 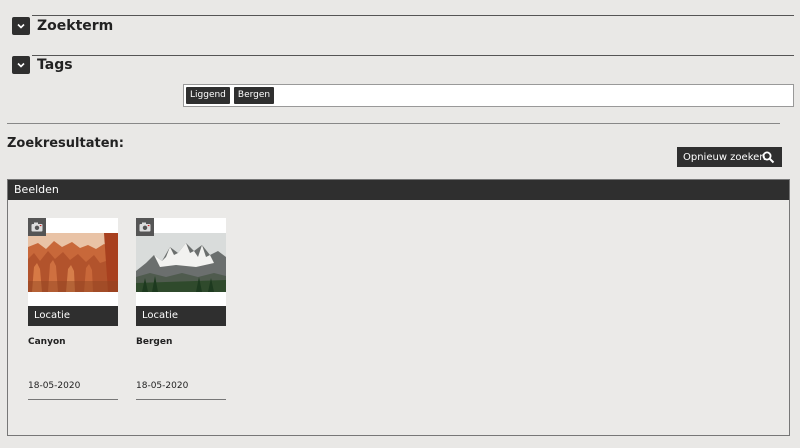 I want to click on image-title: Canyon, so click(x=73, y=342).